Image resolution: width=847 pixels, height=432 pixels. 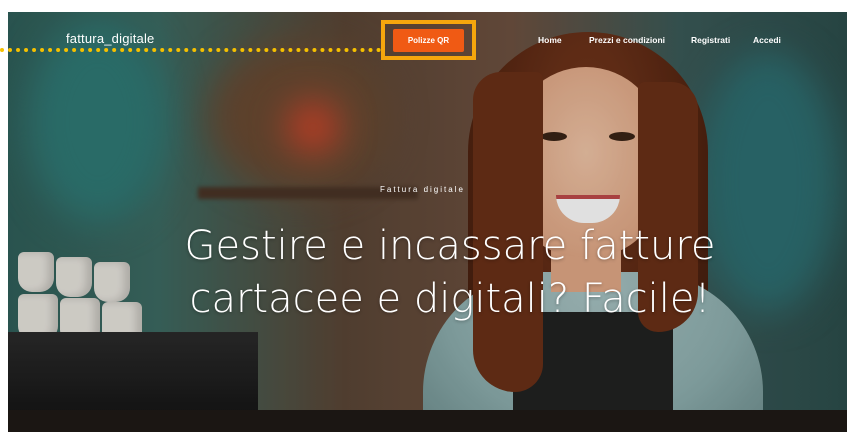 I want to click on nav-item-home: Home, so click(x=550, y=40).